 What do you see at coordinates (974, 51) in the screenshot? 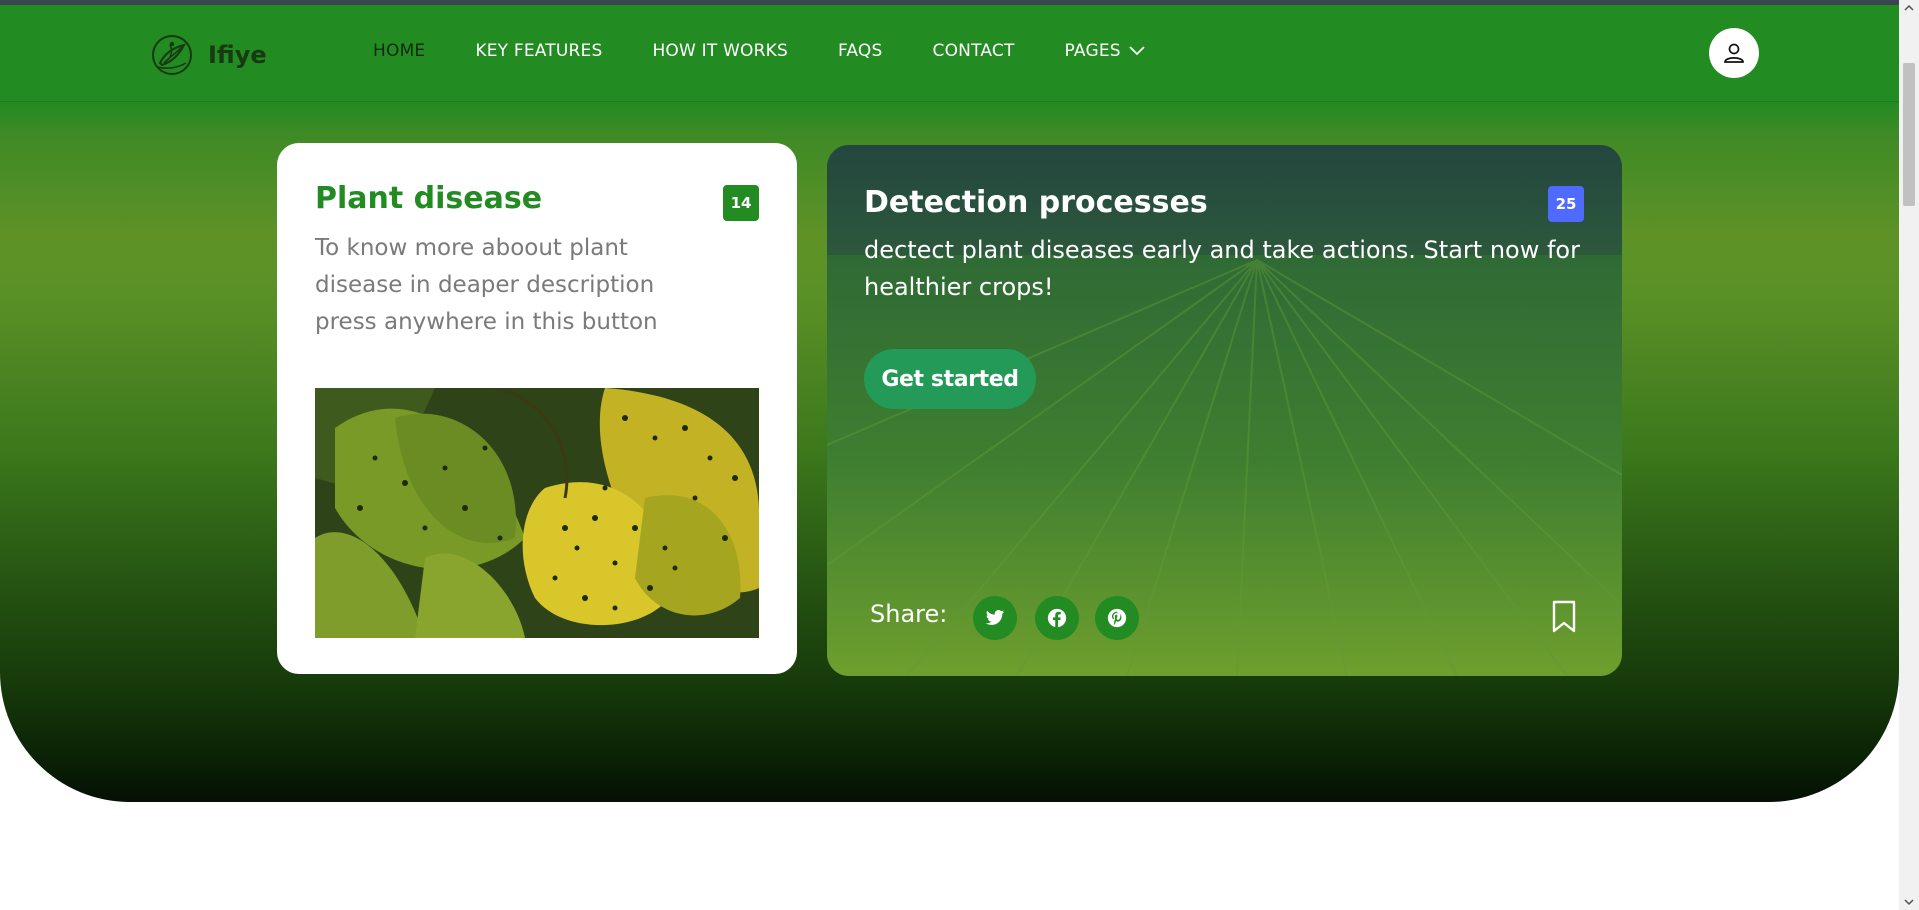
I see `nav-item-contact: CONTACT` at bounding box center [974, 51].